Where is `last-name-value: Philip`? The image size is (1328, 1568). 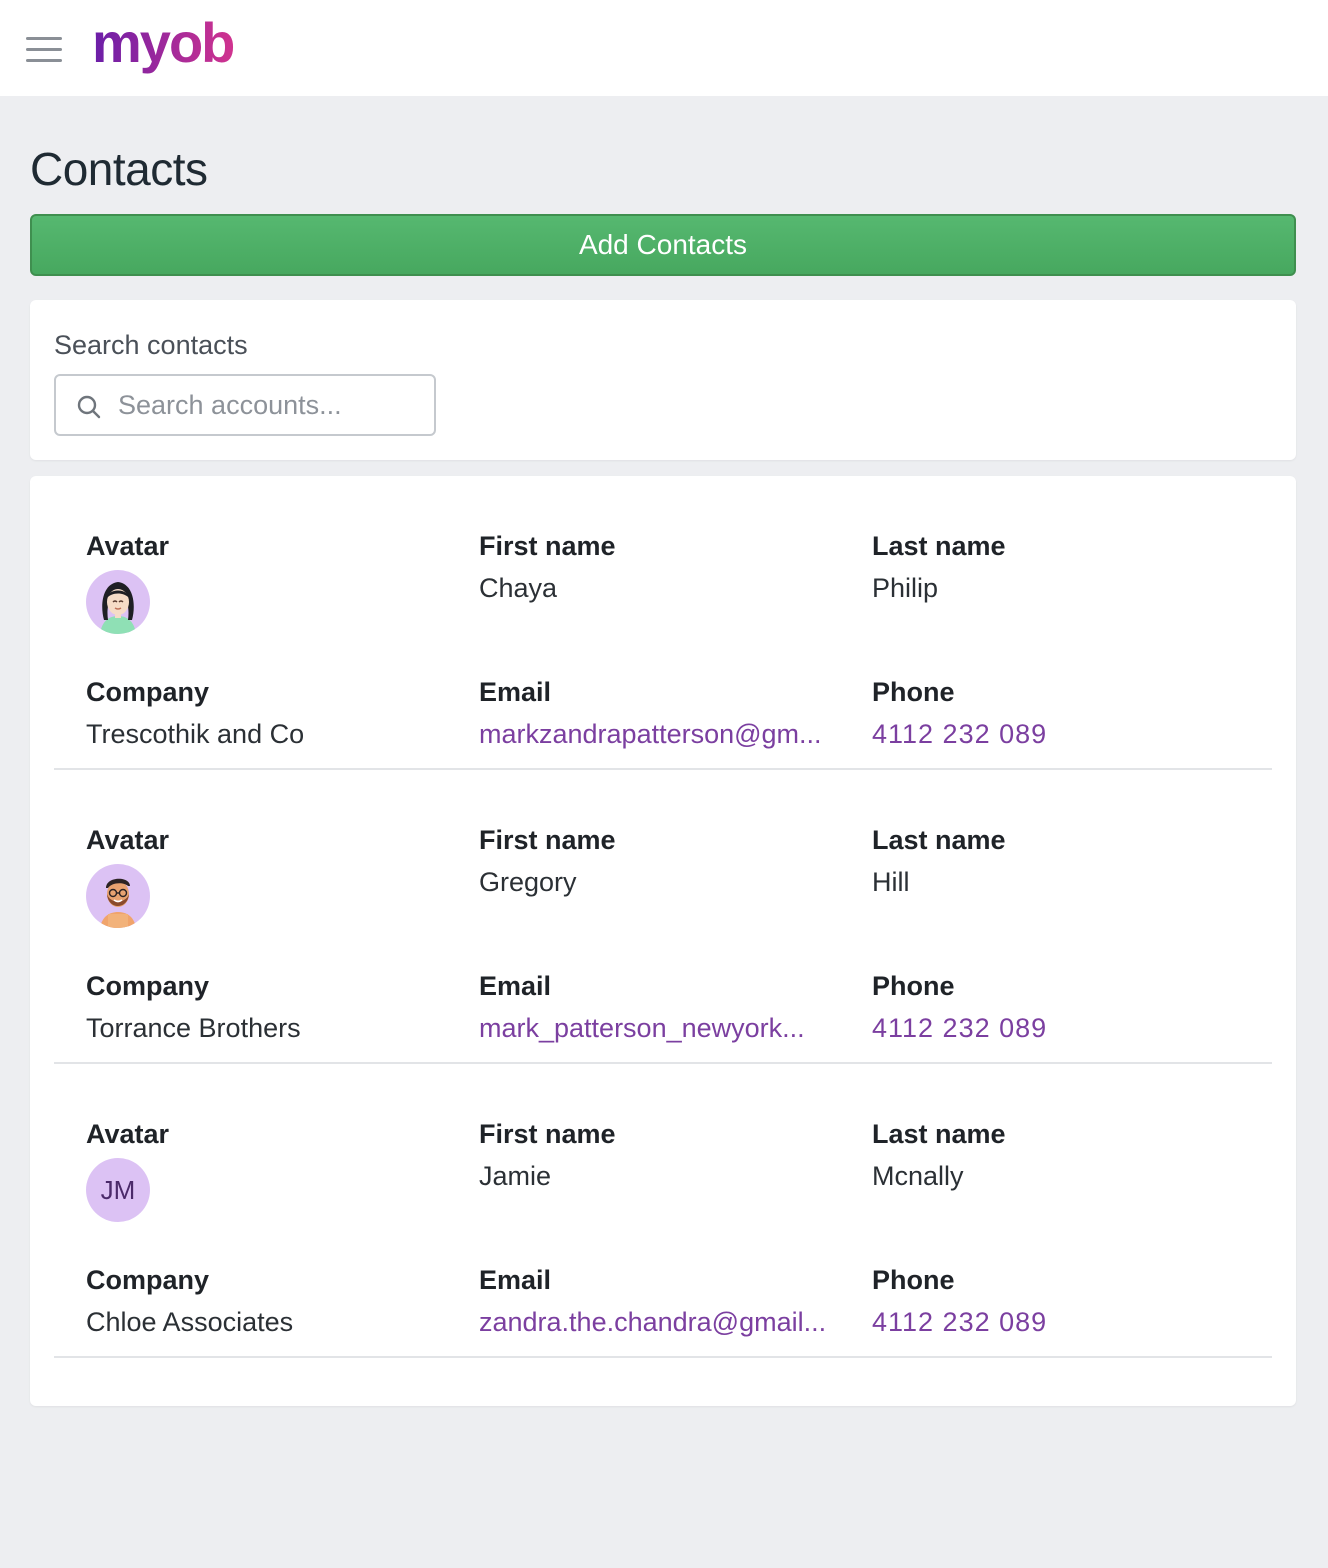
last-name-value: Philip is located at coordinates (905, 588).